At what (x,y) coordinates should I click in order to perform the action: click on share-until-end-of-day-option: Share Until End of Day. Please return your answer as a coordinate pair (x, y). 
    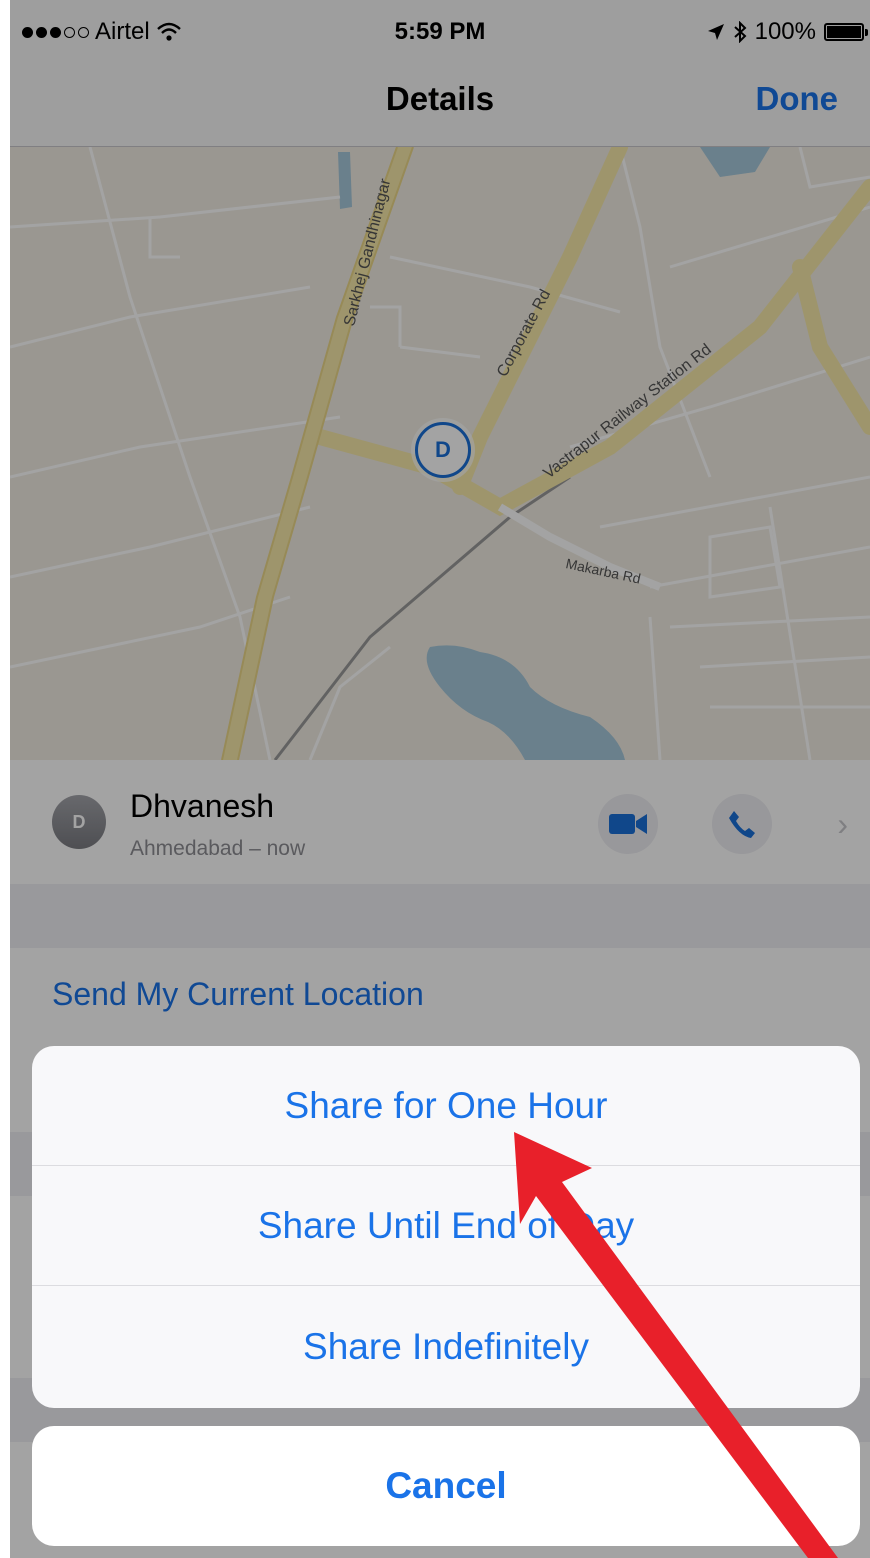
    Looking at the image, I should click on (446, 1226).